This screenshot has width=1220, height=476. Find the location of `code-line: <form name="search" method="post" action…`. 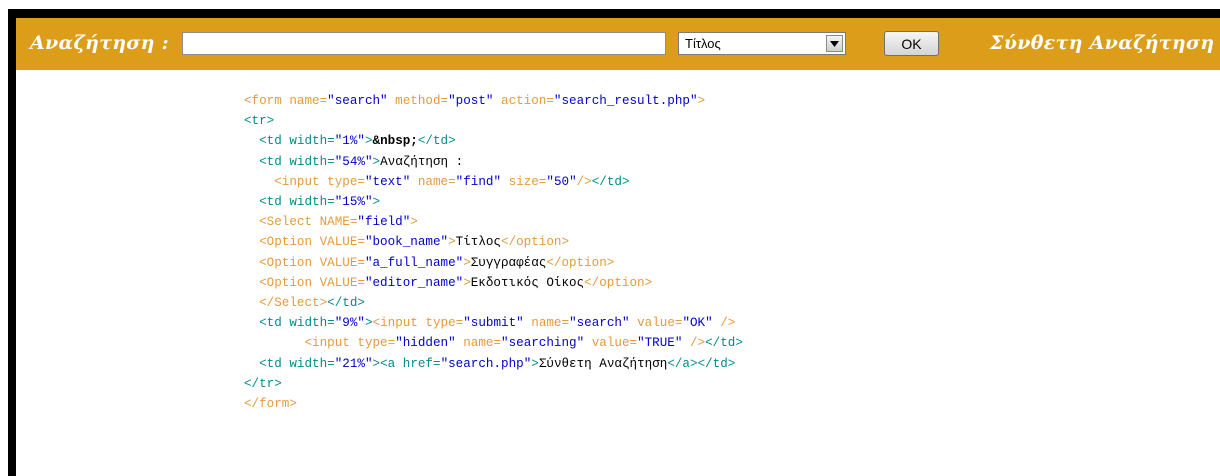

code-line: <form name="search" method="post" action… is located at coordinates (475, 101).